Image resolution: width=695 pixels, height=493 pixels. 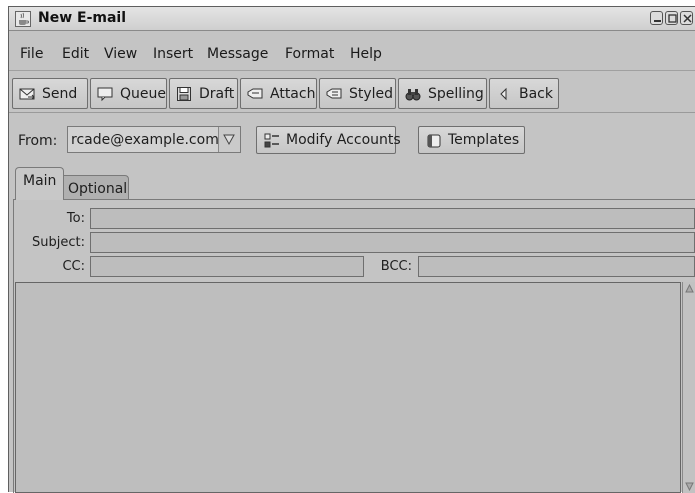 What do you see at coordinates (173, 54) in the screenshot?
I see `menu-insert: Insert` at bounding box center [173, 54].